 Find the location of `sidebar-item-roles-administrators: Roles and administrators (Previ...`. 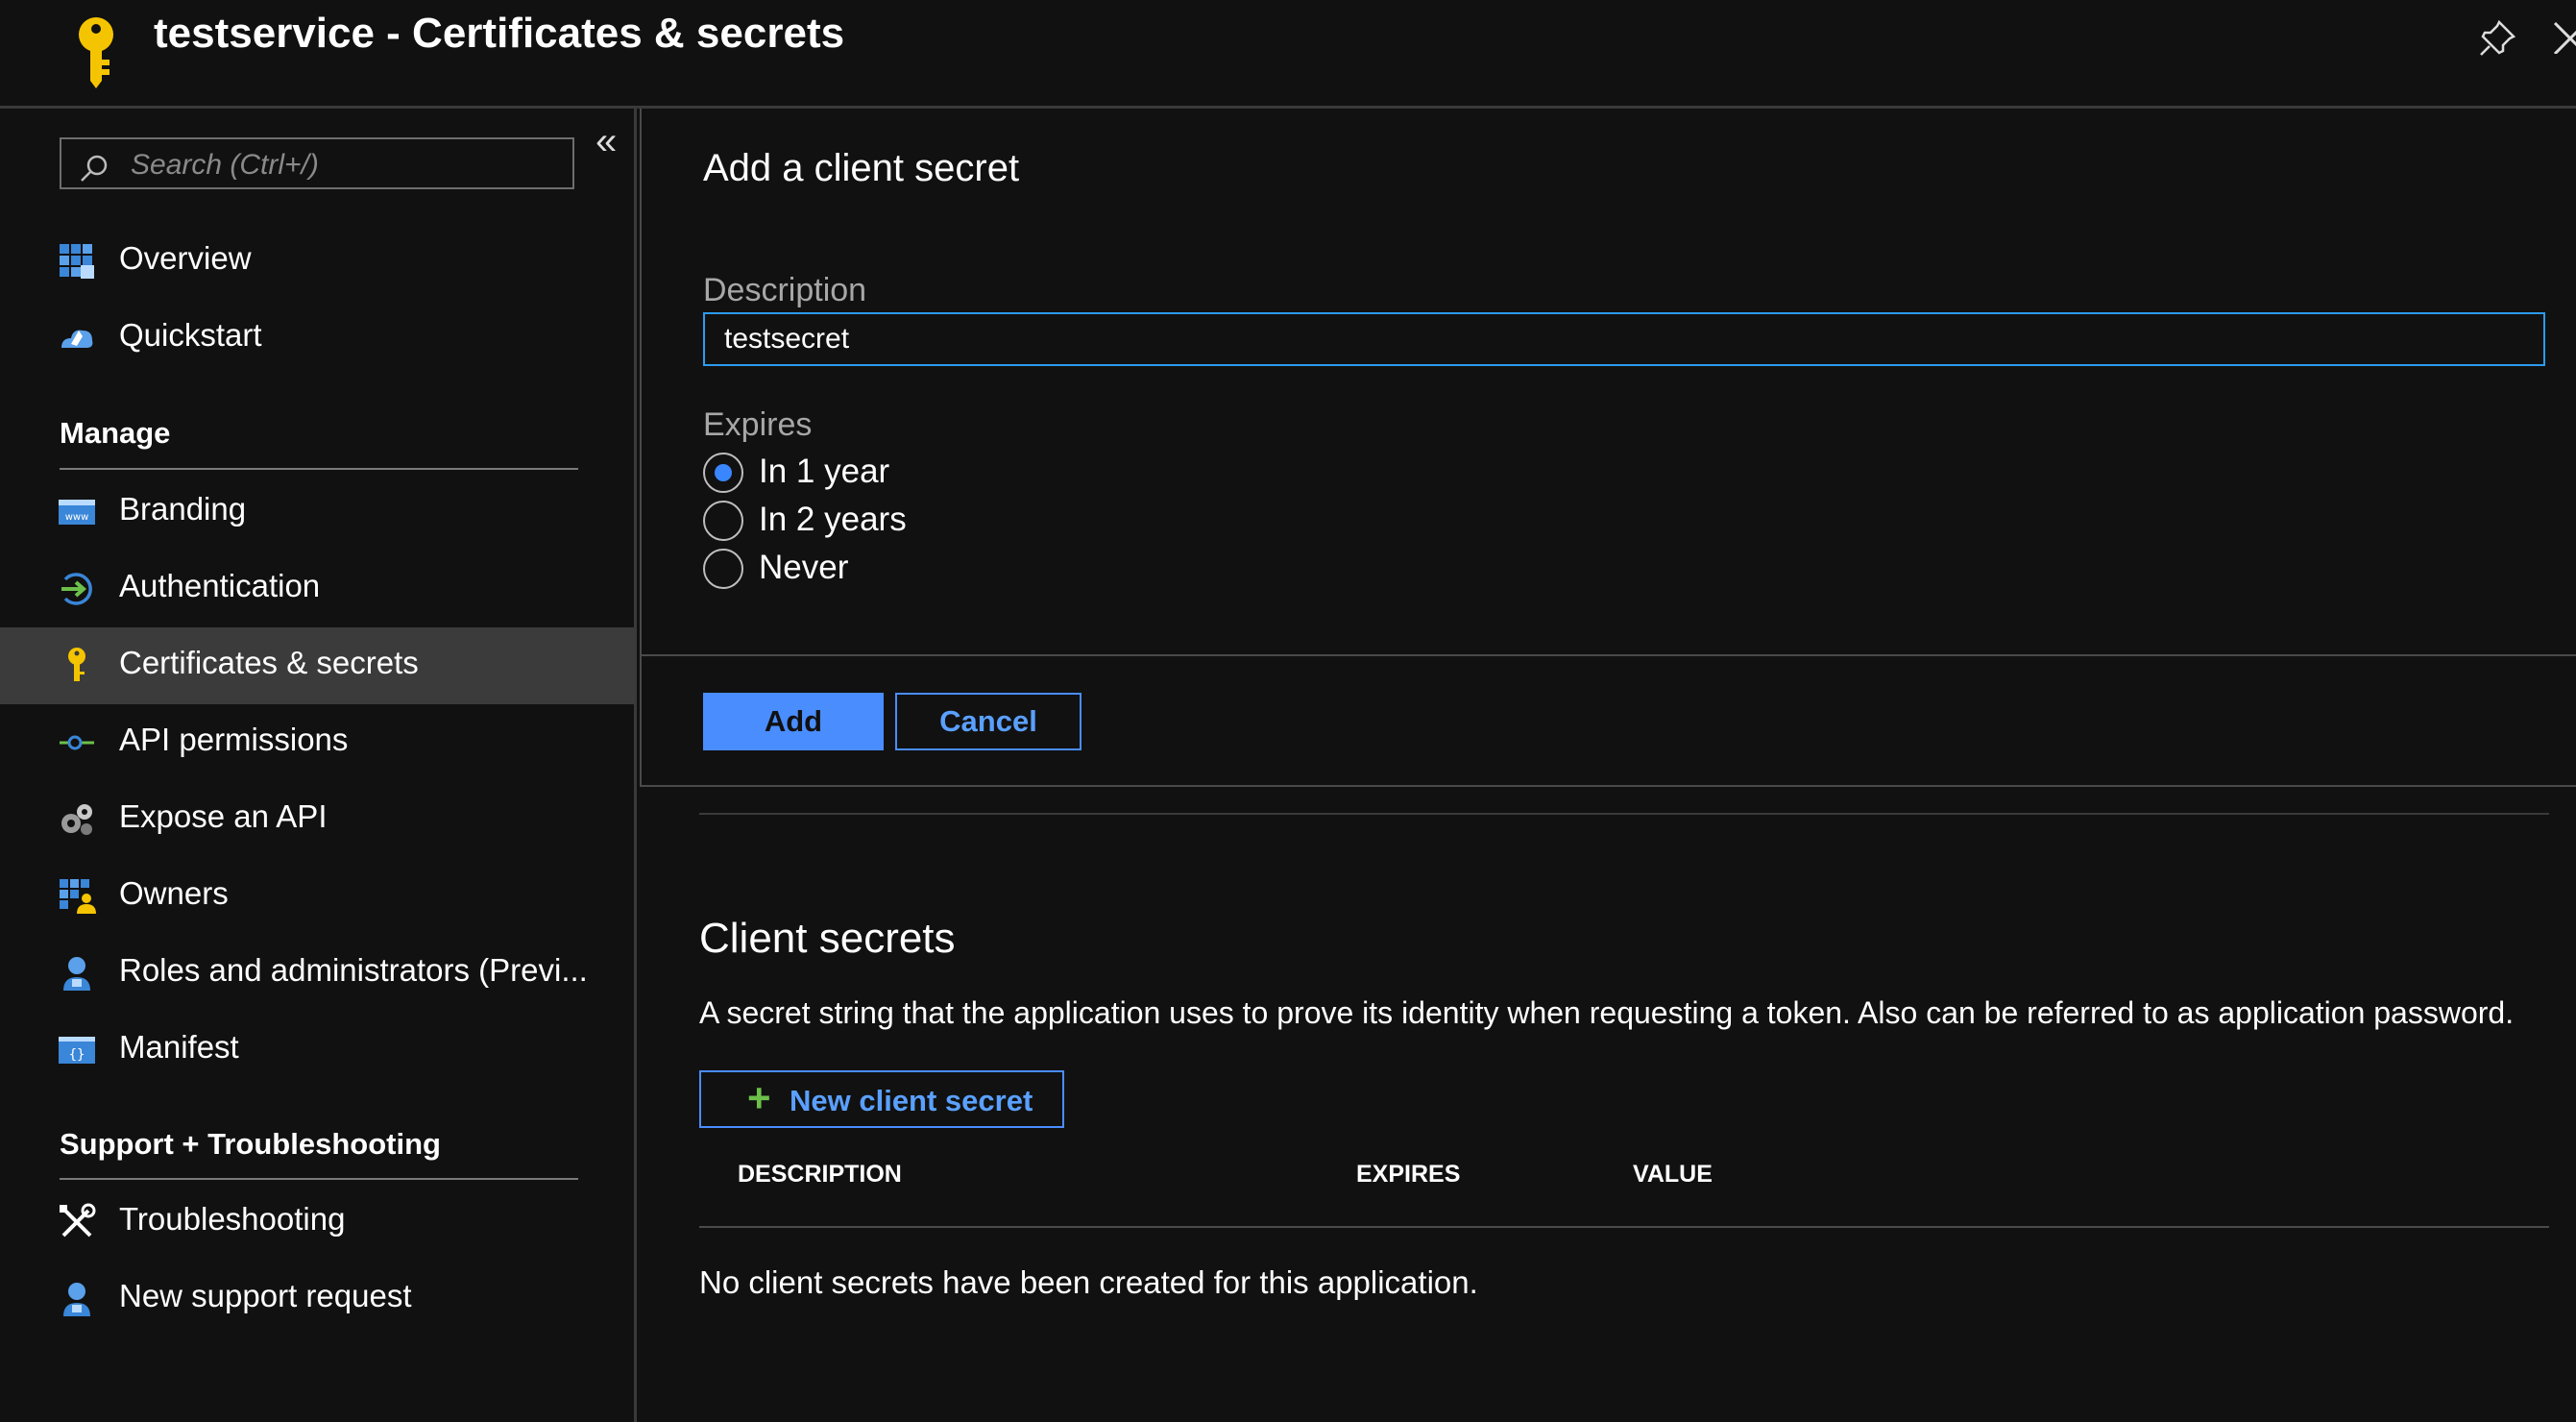

sidebar-item-roles-administrators: Roles and administrators (Previ... is located at coordinates (317, 973).